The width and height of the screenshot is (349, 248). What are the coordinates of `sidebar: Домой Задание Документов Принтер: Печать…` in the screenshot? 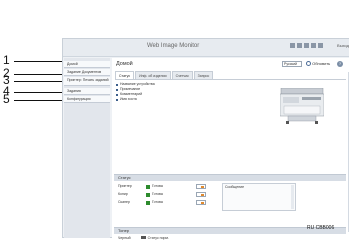 It's located at (87, 148).